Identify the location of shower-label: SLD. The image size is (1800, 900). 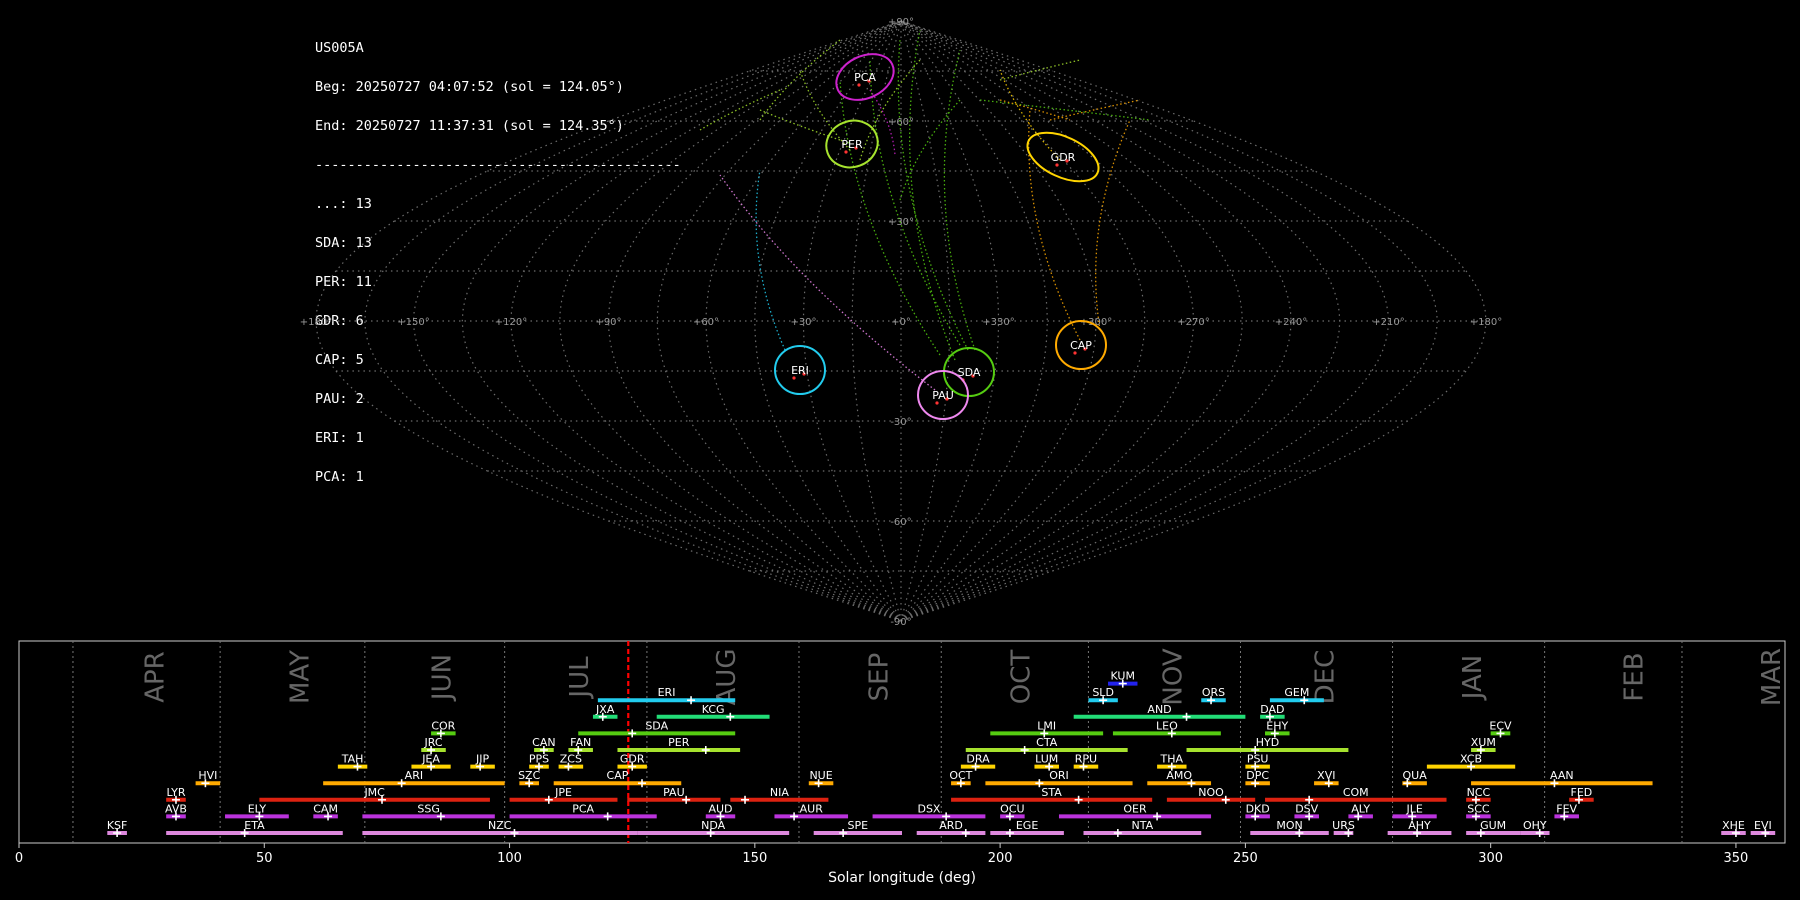
(1103, 692).